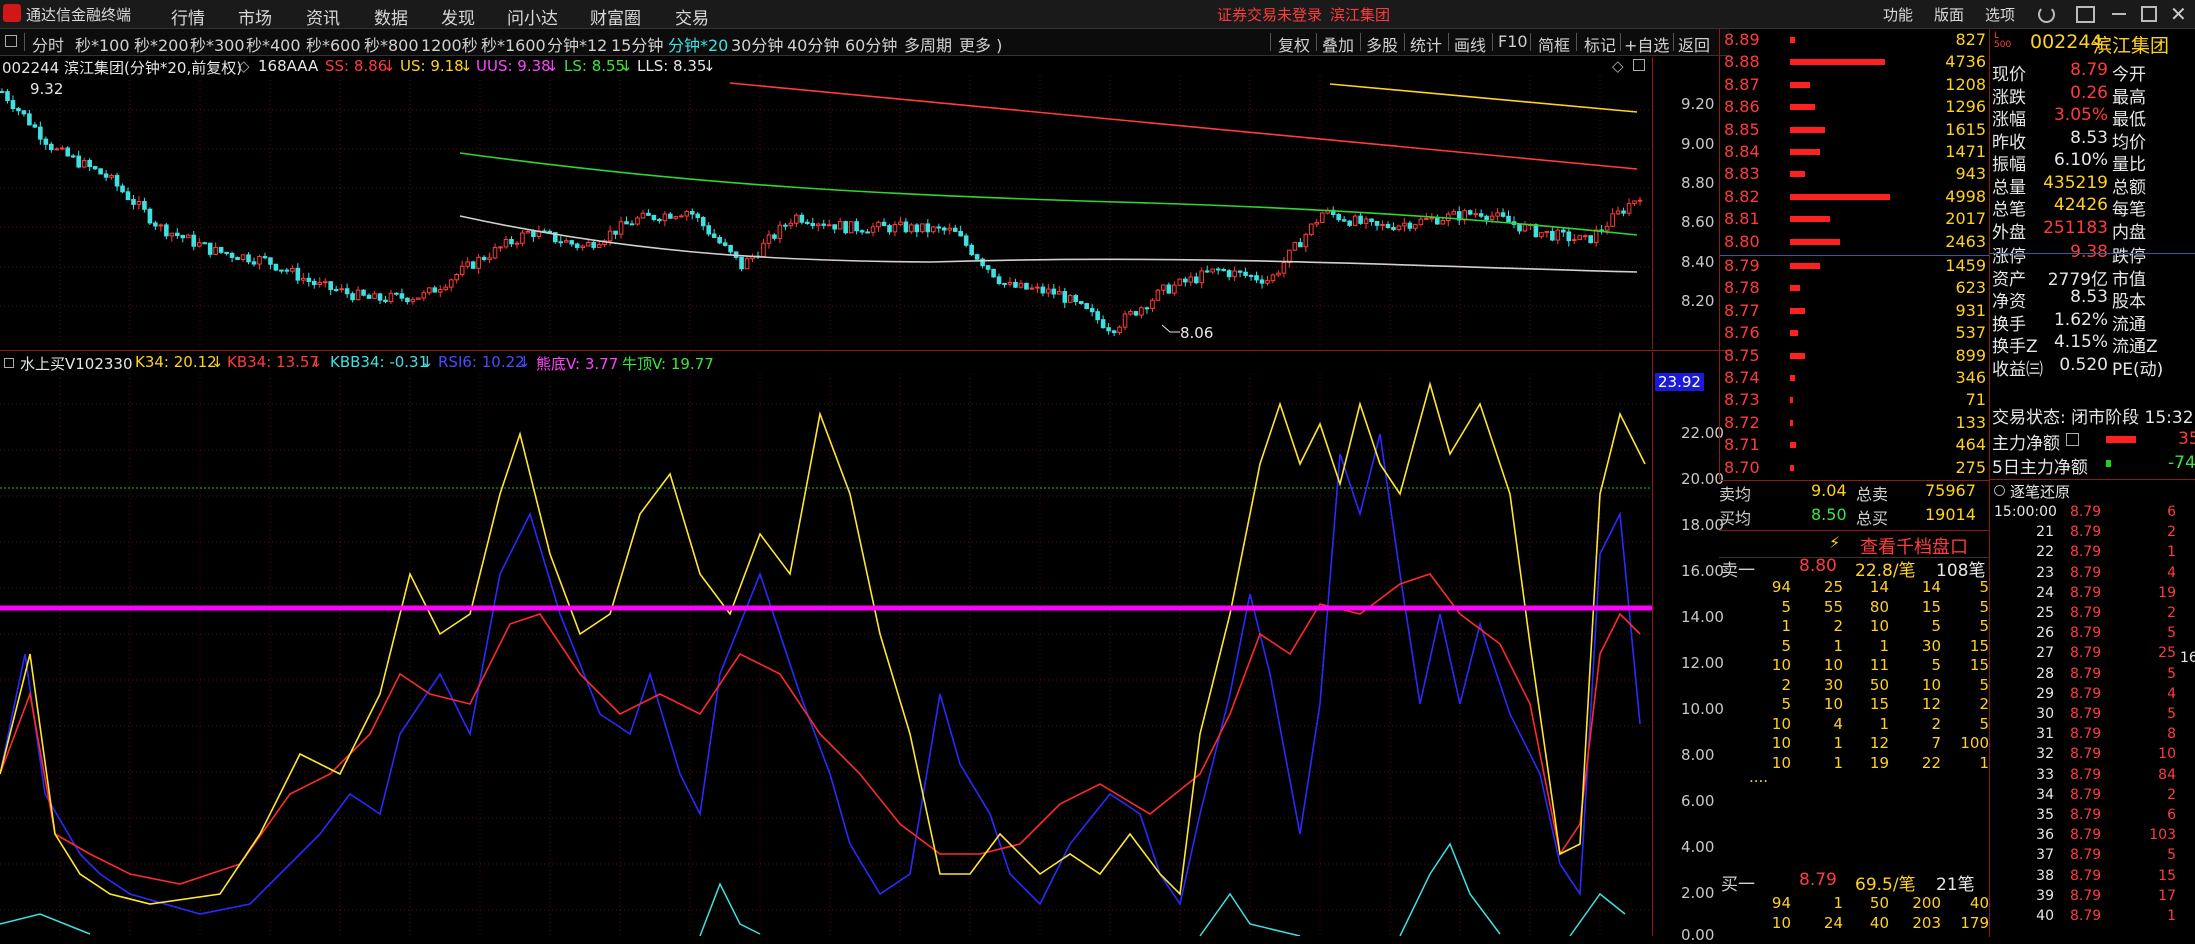 The image size is (2195, 944). What do you see at coordinates (2086, 754) in the screenshot?
I see `trade-cell: 8.79` at bounding box center [2086, 754].